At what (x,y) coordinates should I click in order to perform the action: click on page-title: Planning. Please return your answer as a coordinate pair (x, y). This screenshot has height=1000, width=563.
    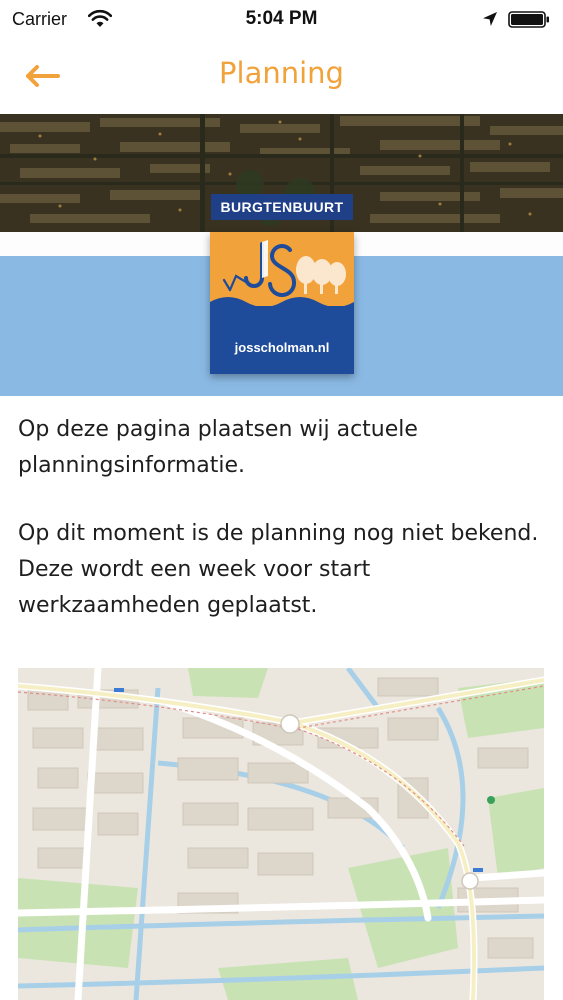
    Looking at the image, I should click on (281, 73).